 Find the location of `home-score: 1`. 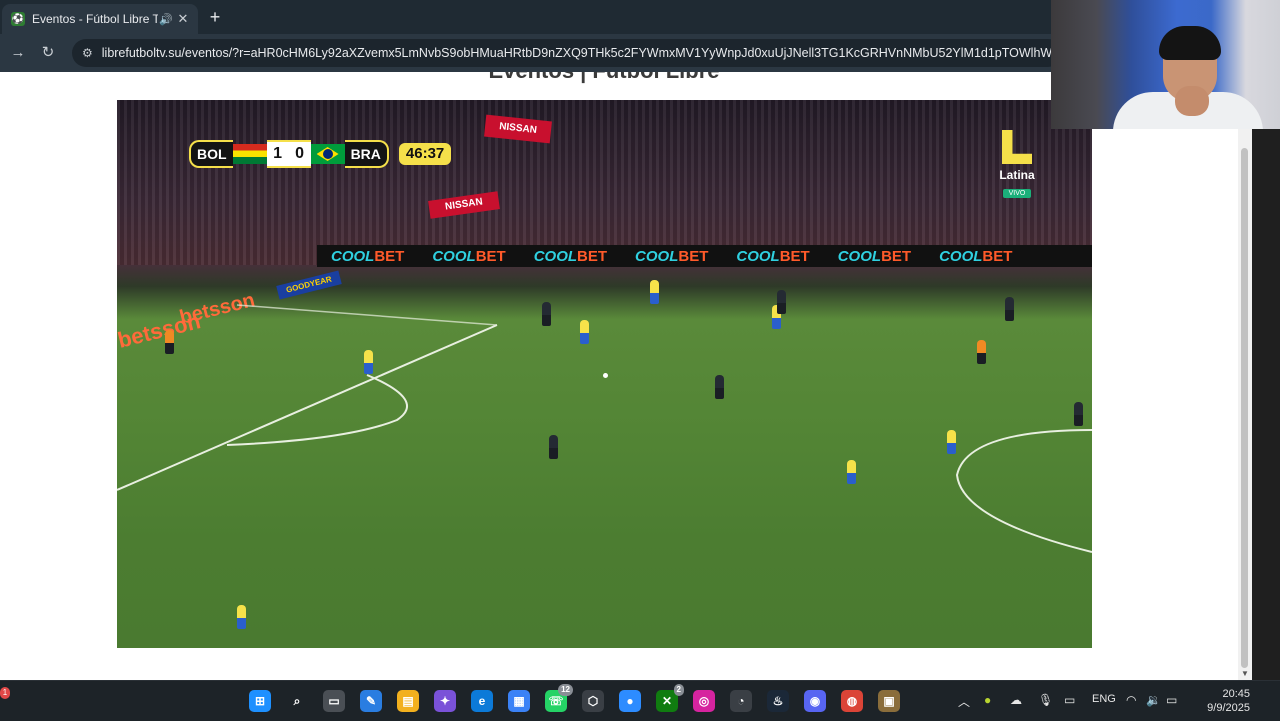

home-score: 1 is located at coordinates (277, 154).